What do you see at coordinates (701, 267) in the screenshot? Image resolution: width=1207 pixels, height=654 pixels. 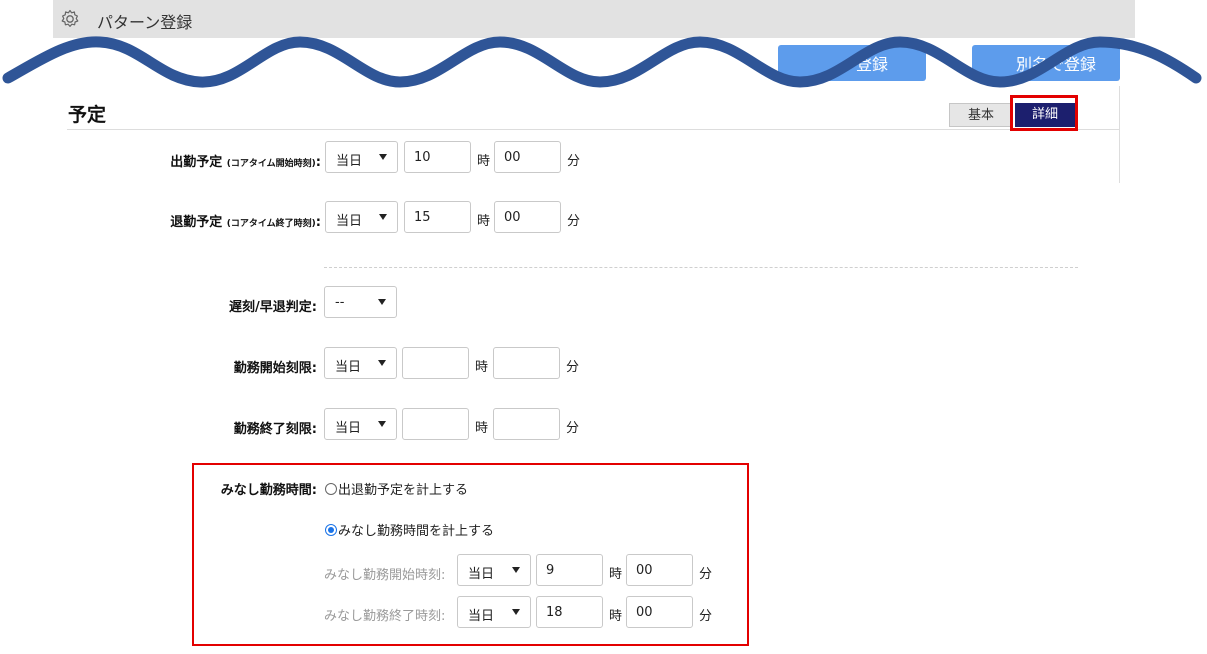 I see `divider` at bounding box center [701, 267].